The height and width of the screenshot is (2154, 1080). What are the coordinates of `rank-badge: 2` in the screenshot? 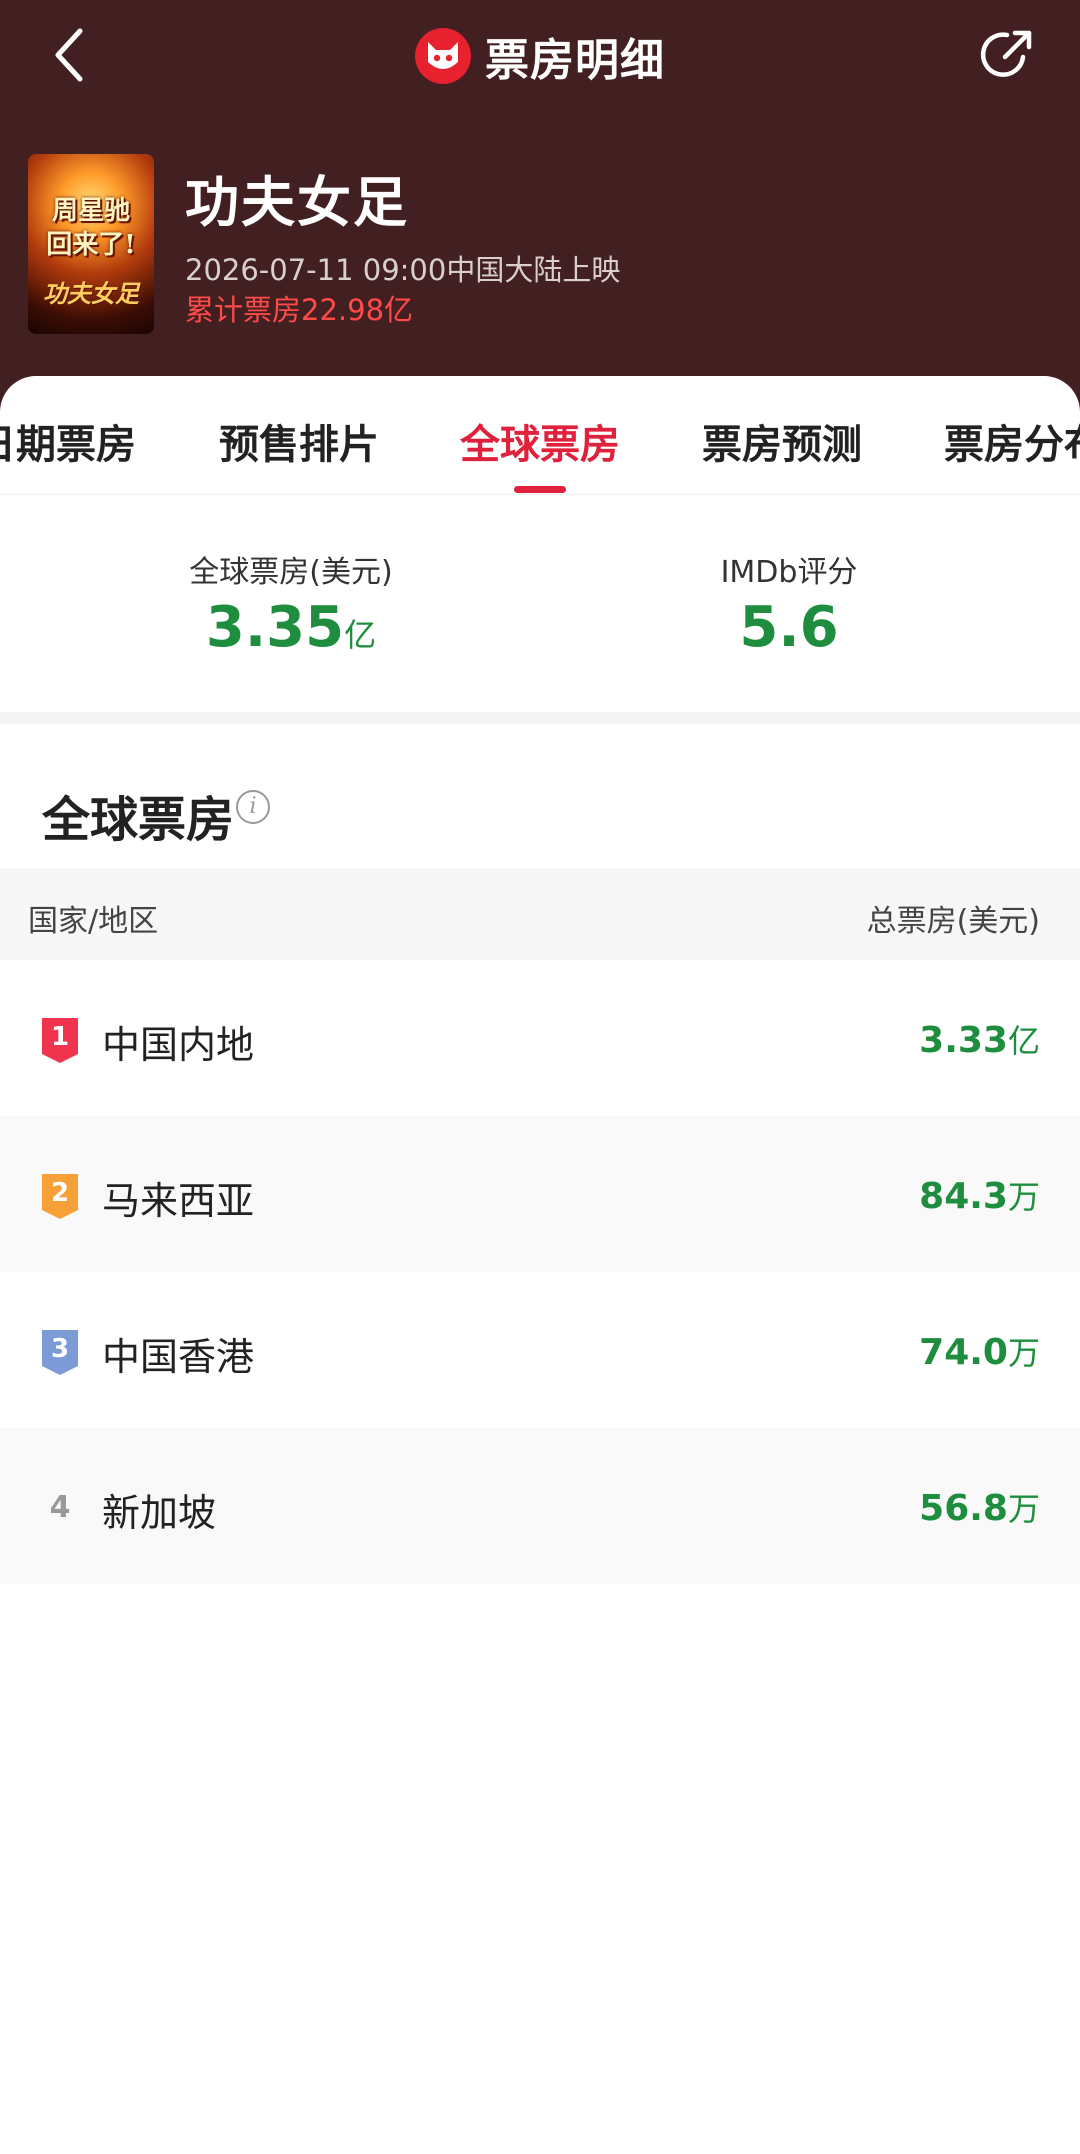 It's located at (60, 1196).